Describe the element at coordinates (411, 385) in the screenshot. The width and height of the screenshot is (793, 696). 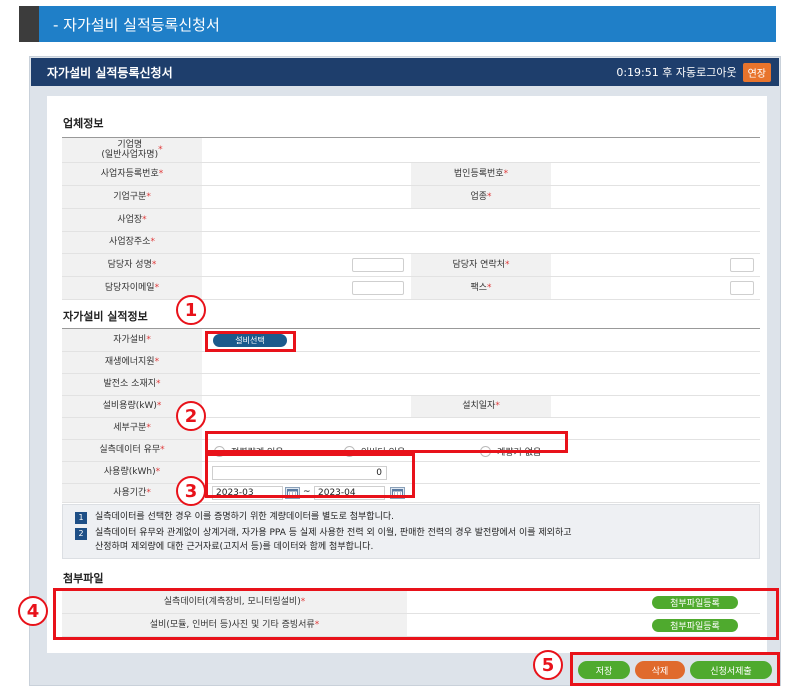
I see `row-location: 발전소 소재지 *` at that location.